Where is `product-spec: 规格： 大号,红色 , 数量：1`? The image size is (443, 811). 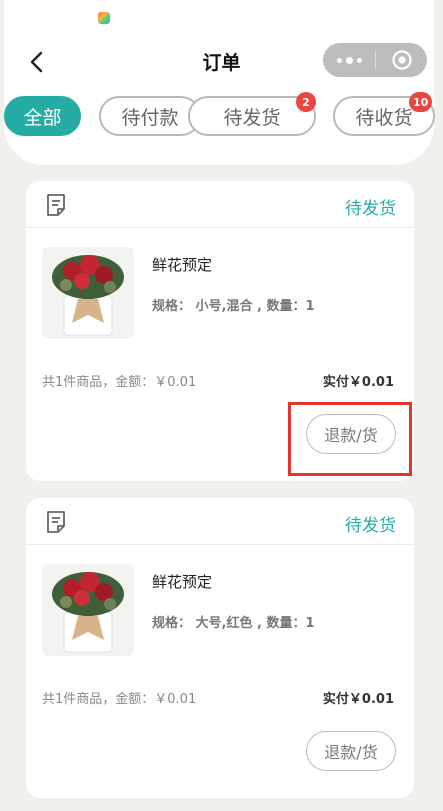
product-spec: 规格： 大号,红色 , 数量：1 is located at coordinates (233, 623).